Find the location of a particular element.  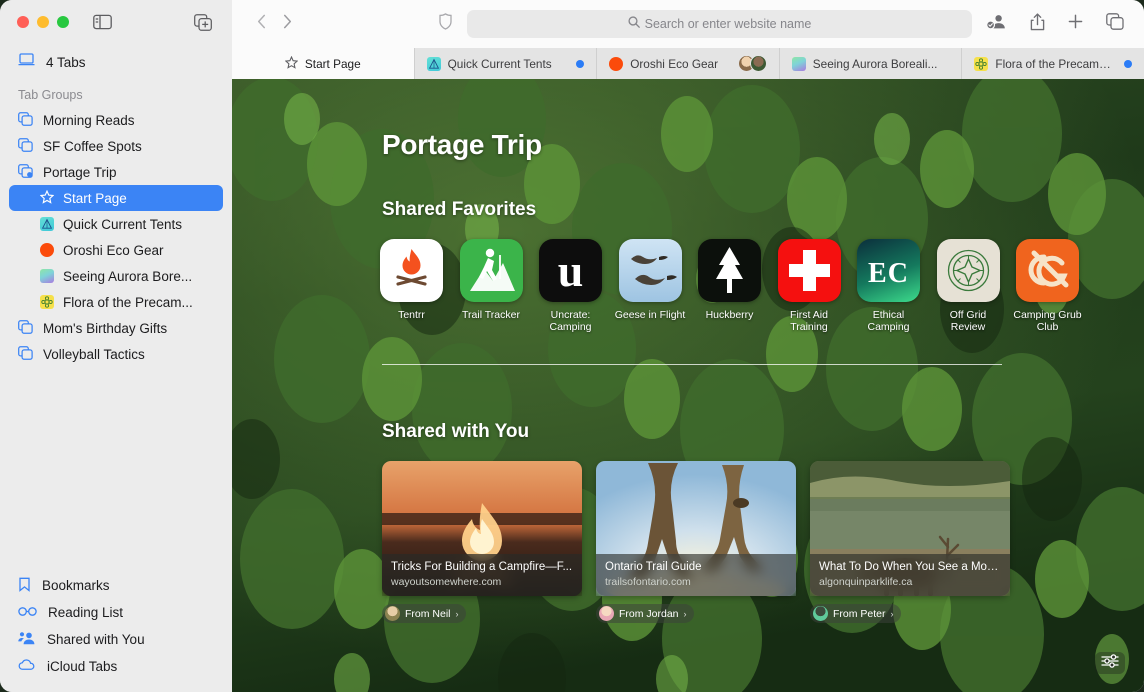

customize-start-page-button is located at coordinates (1110, 663).